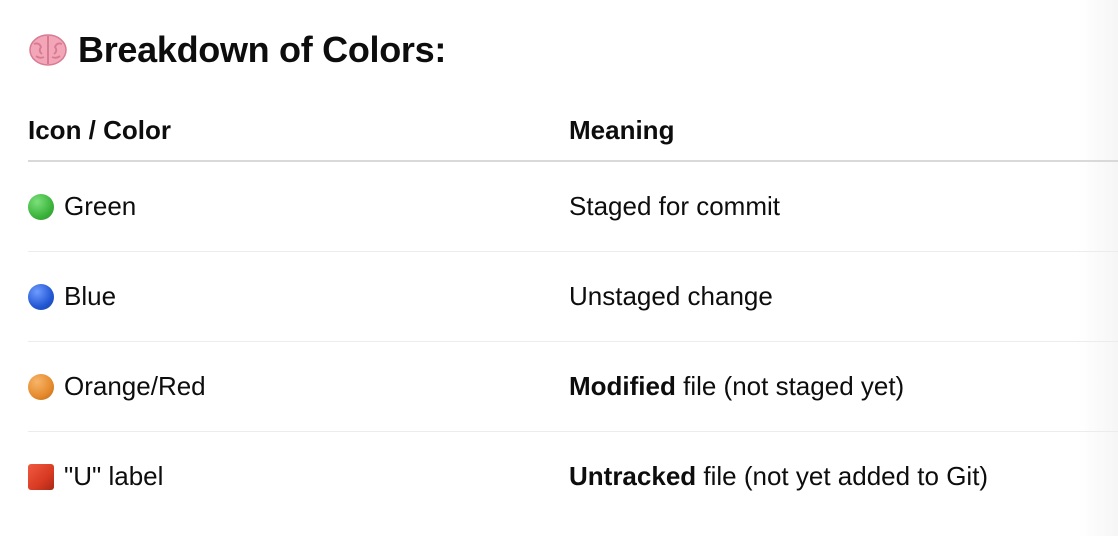 Image resolution: width=1118 pixels, height=536 pixels. Describe the element at coordinates (298, 386) in the screenshot. I see `icon-color-cell: Orange/Red` at that location.